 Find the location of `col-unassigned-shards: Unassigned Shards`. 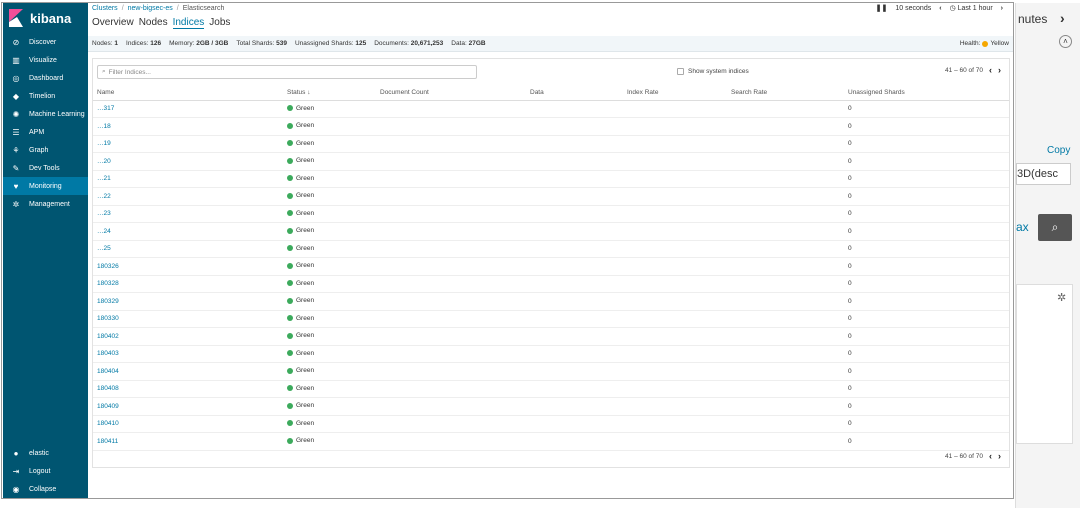

col-unassigned-shards: Unassigned Shards is located at coordinates (926, 93).